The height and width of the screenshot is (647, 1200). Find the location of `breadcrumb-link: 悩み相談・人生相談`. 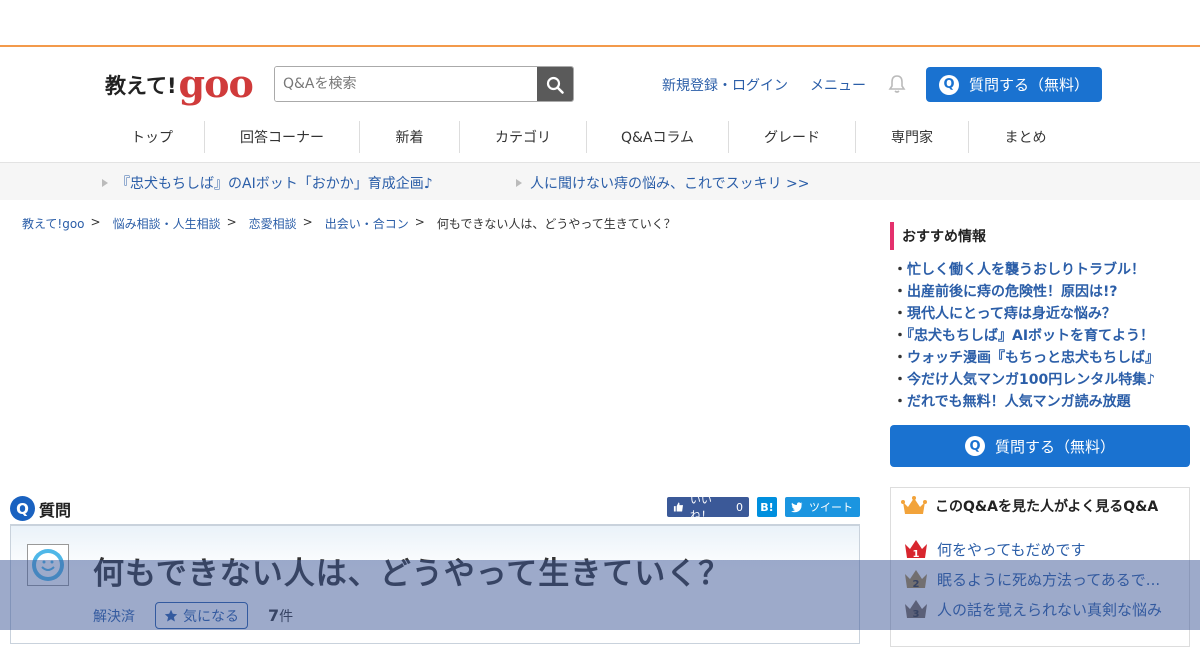

breadcrumb-link: 悩み相談・人生相談 is located at coordinates (167, 223).